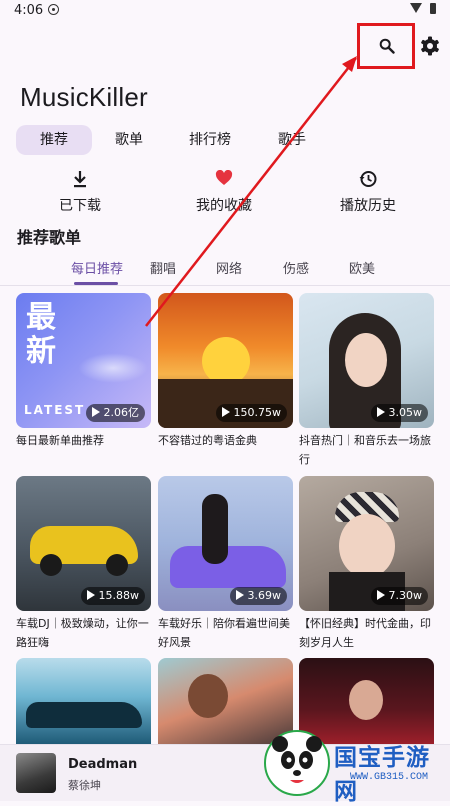 Image resolution: width=450 pixels, height=806 pixels. I want to click on playlist-card: 15.88w 车载DJ｜极致燥动，让你一路狂嗨, so click(83, 564).